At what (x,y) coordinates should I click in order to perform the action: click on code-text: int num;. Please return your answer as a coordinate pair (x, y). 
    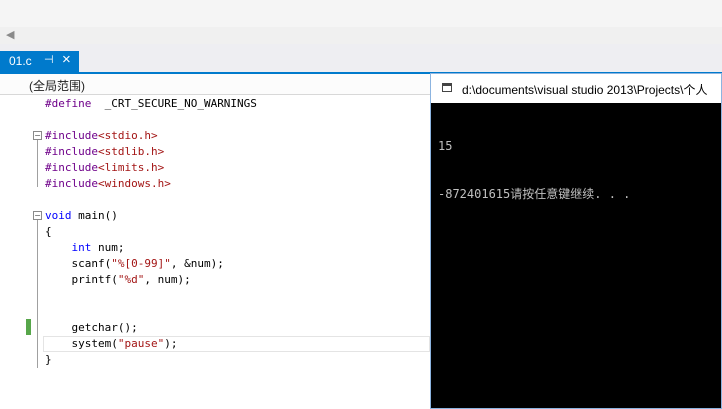
    Looking at the image, I should click on (85, 248).